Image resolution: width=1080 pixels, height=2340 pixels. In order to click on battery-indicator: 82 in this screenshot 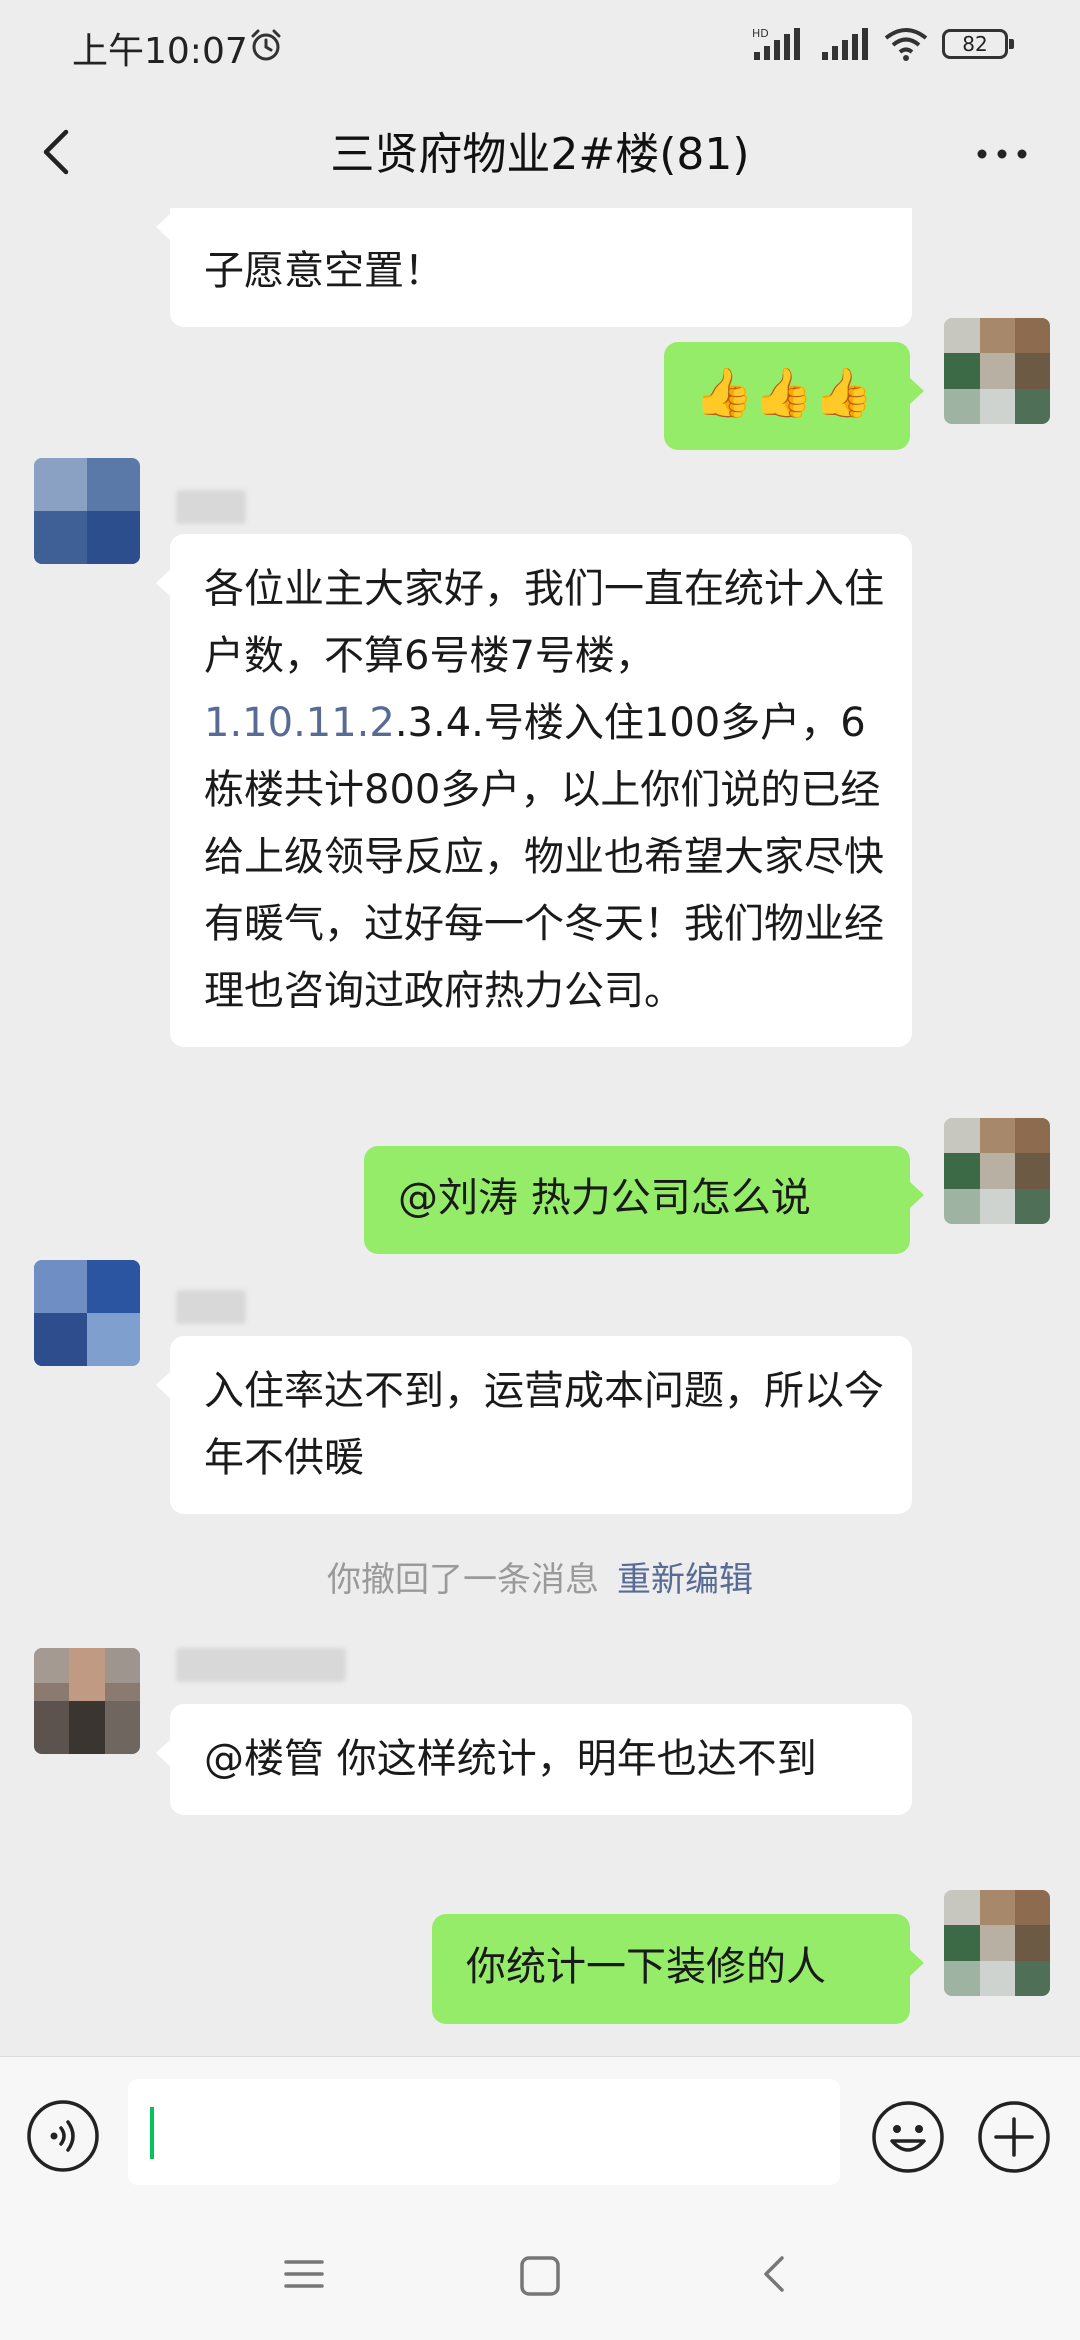, I will do `click(978, 44)`.